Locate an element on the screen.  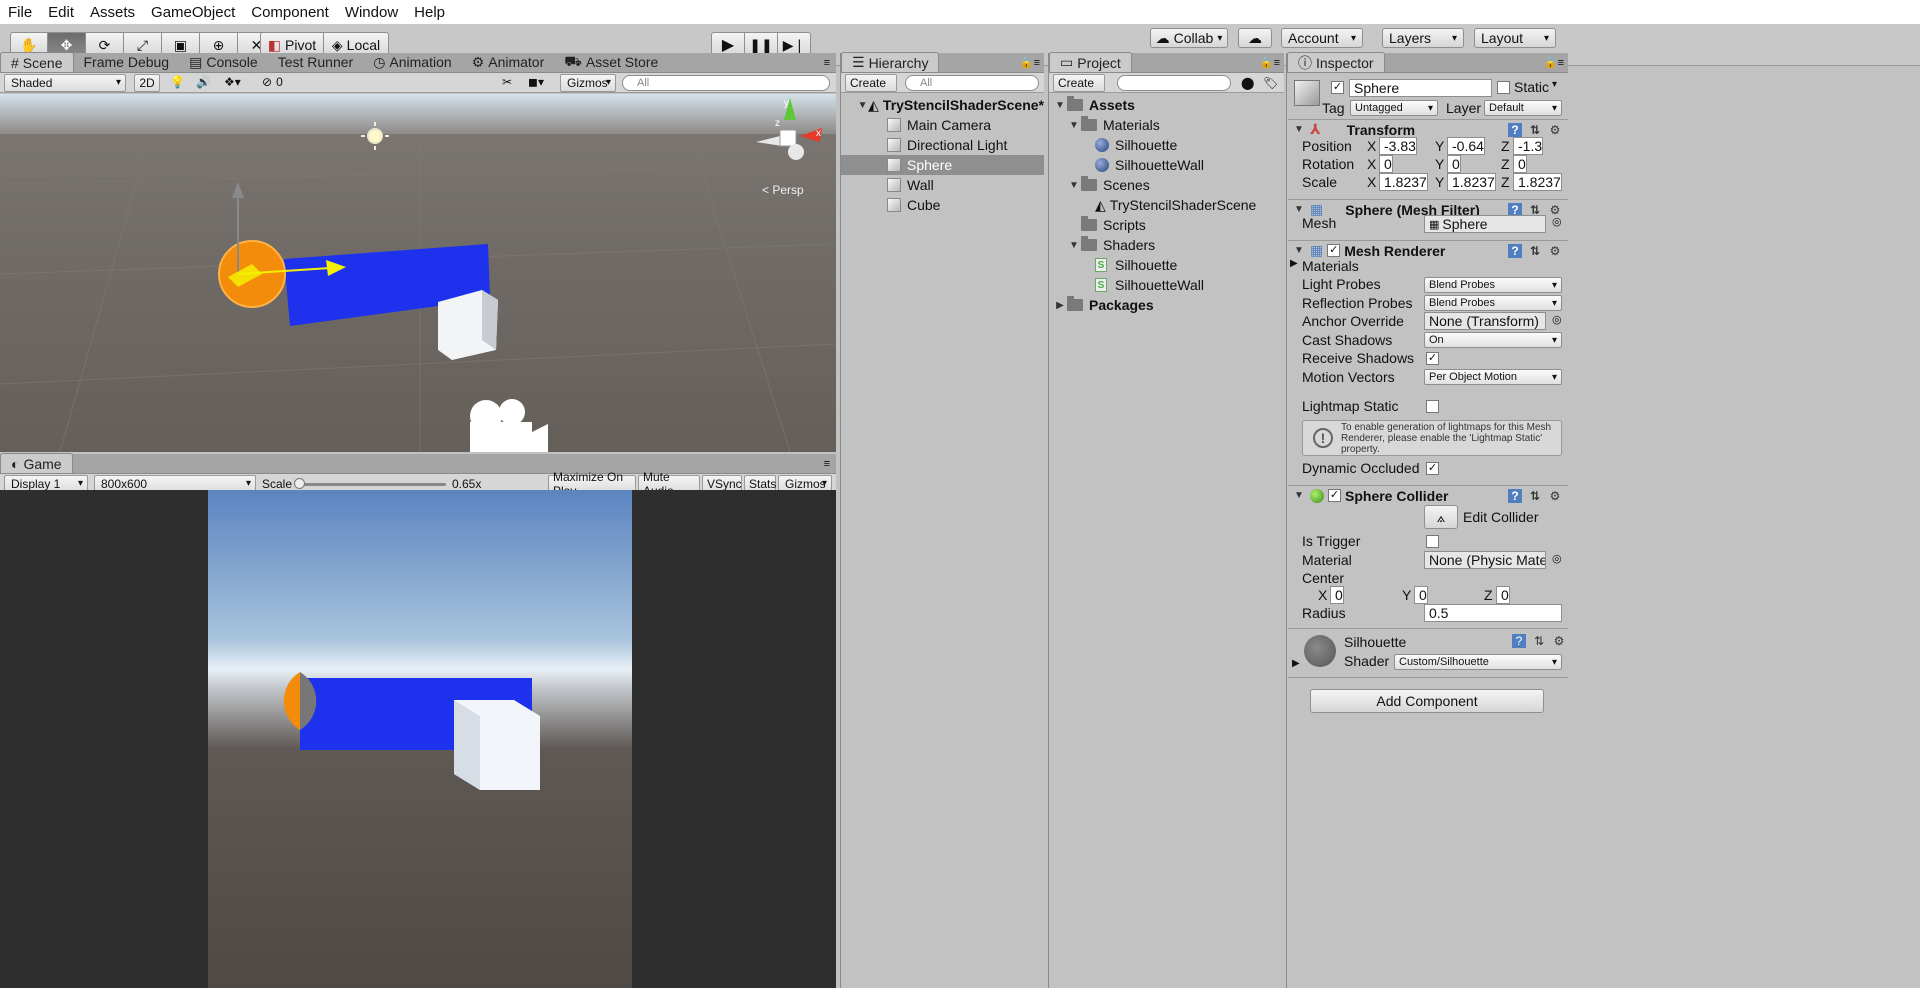
receive-shadows-checkbox: ✓ is located at coordinates (1432, 358).